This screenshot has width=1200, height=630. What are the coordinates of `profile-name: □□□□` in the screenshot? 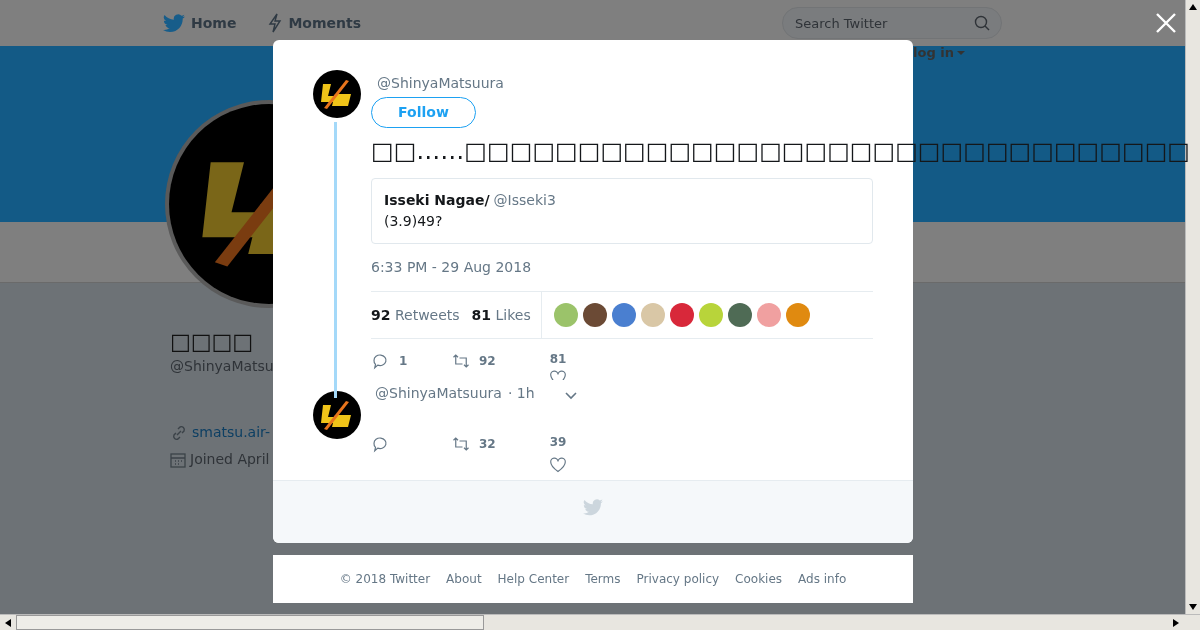 It's located at (212, 342).